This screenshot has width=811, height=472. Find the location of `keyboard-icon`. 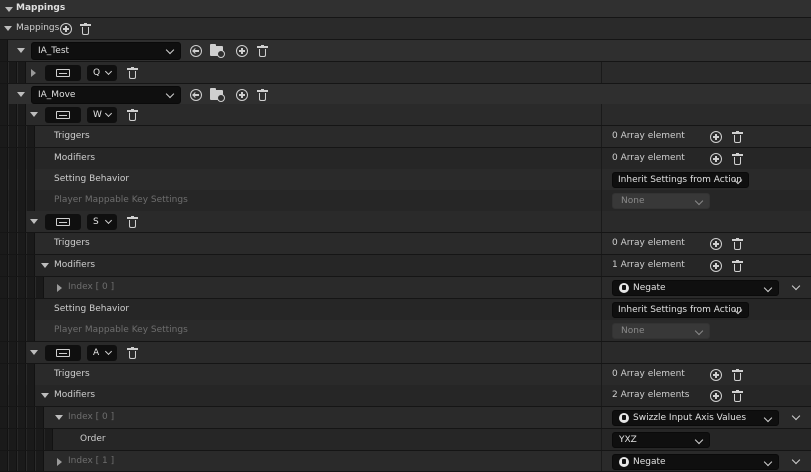

keyboard-icon is located at coordinates (63, 353).